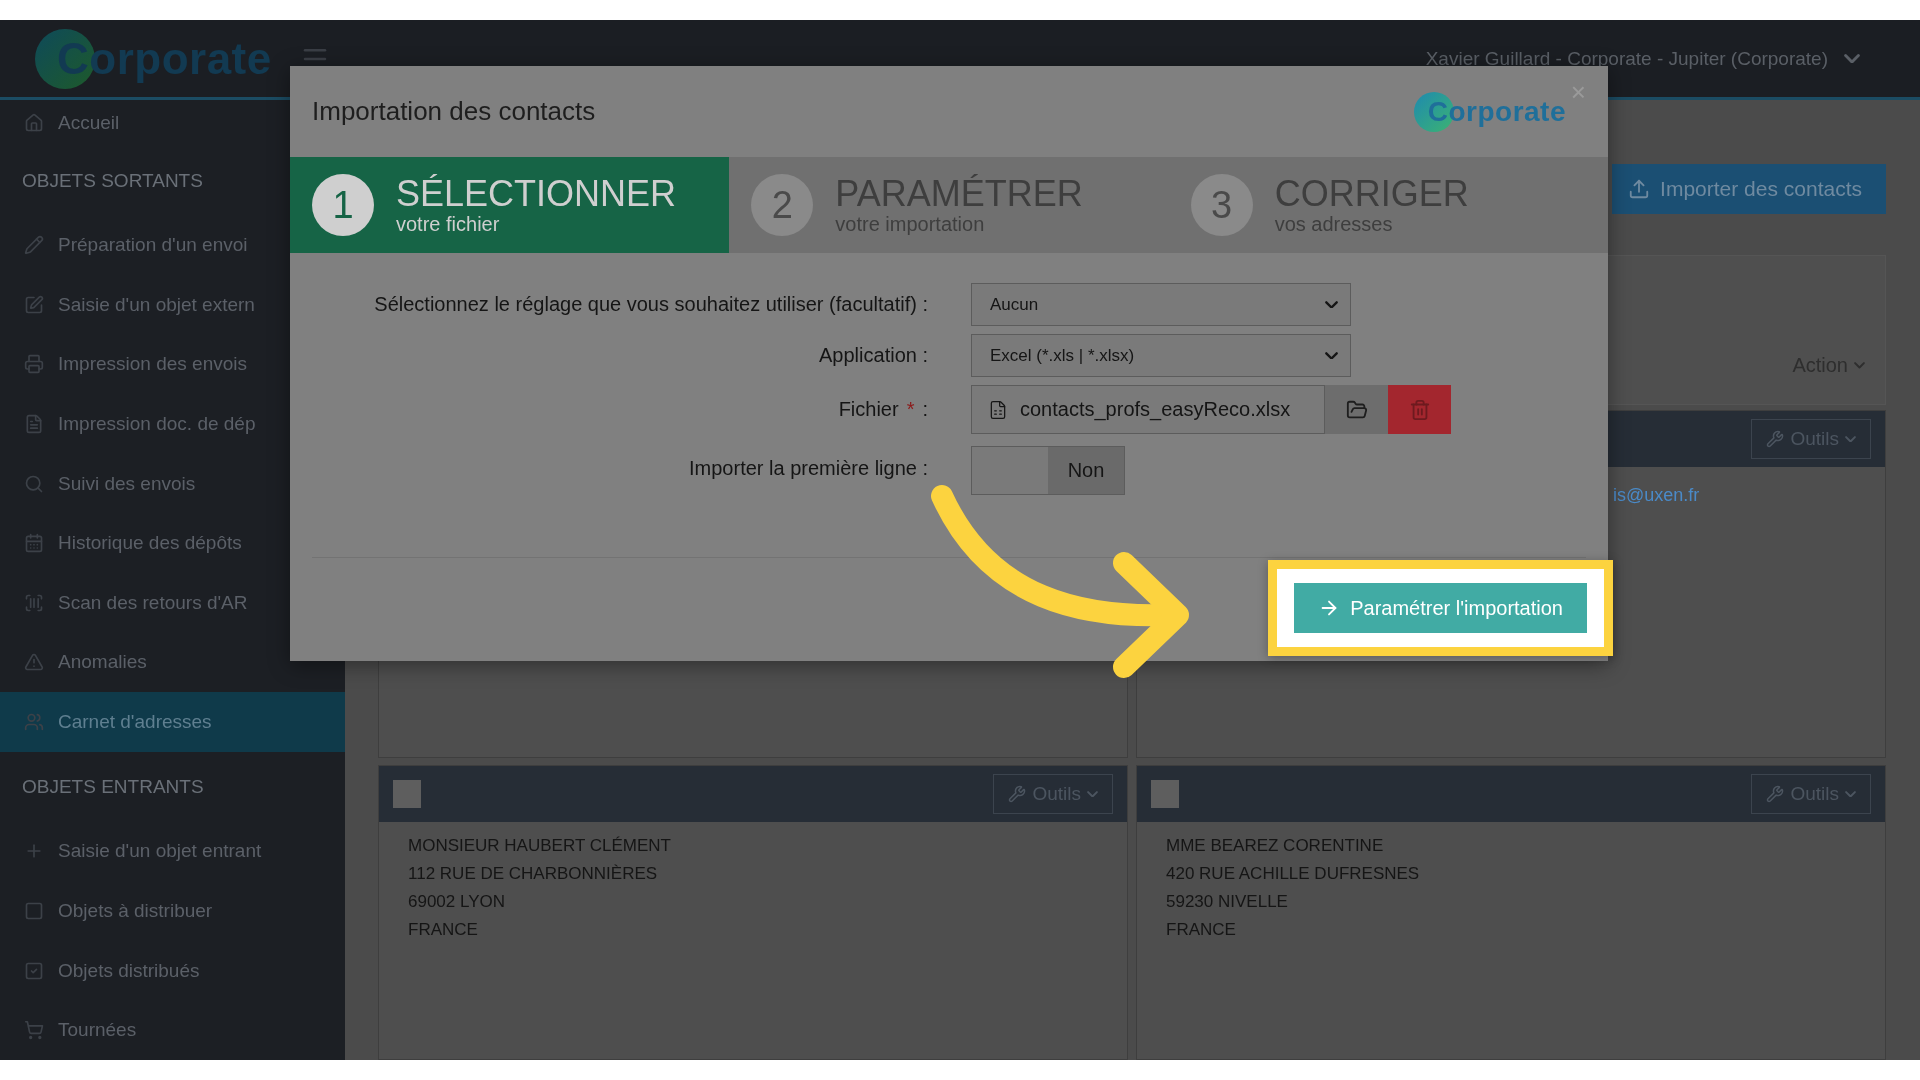 The width and height of the screenshot is (1920, 1080). Describe the element at coordinates (172, 1030) in the screenshot. I see `sidebar-item: Tournées` at that location.